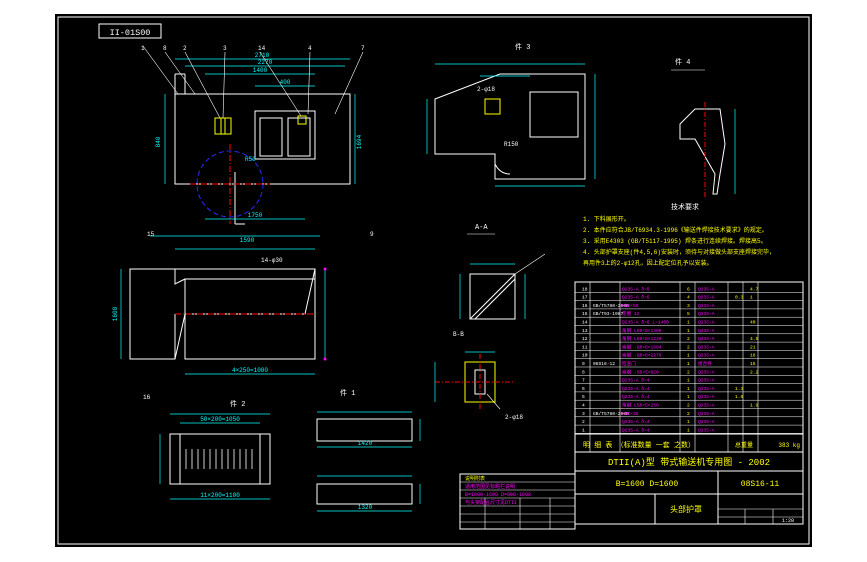  What do you see at coordinates (739, 389) in the screenshot?
I see `bom-cell: 1.3` at bounding box center [739, 389].